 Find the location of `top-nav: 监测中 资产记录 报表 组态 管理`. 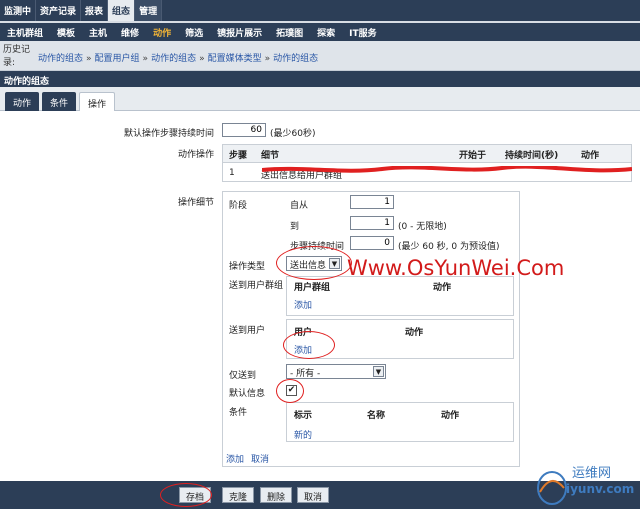

top-nav: 监测中 资产记录 报表 组态 管理 is located at coordinates (320, 10).